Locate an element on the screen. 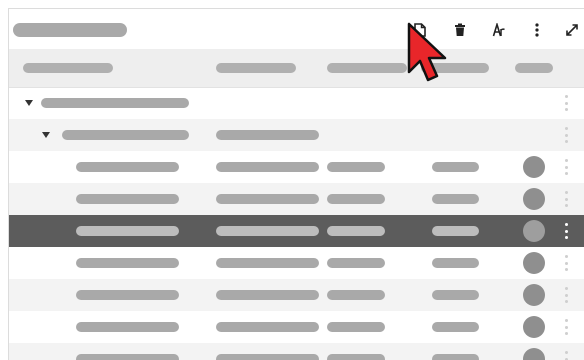 The width and height of the screenshot is (584, 360). text-format-button is located at coordinates (499, 30).